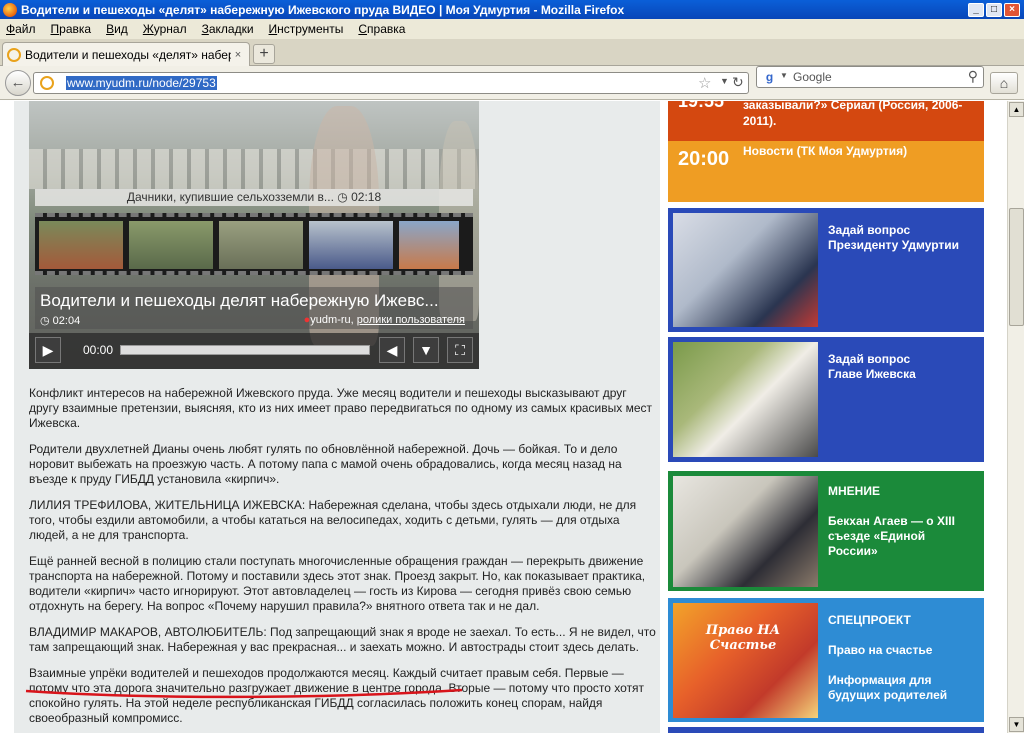 The width and height of the screenshot is (1024, 733). I want to click on opinion-photo, so click(745, 531).